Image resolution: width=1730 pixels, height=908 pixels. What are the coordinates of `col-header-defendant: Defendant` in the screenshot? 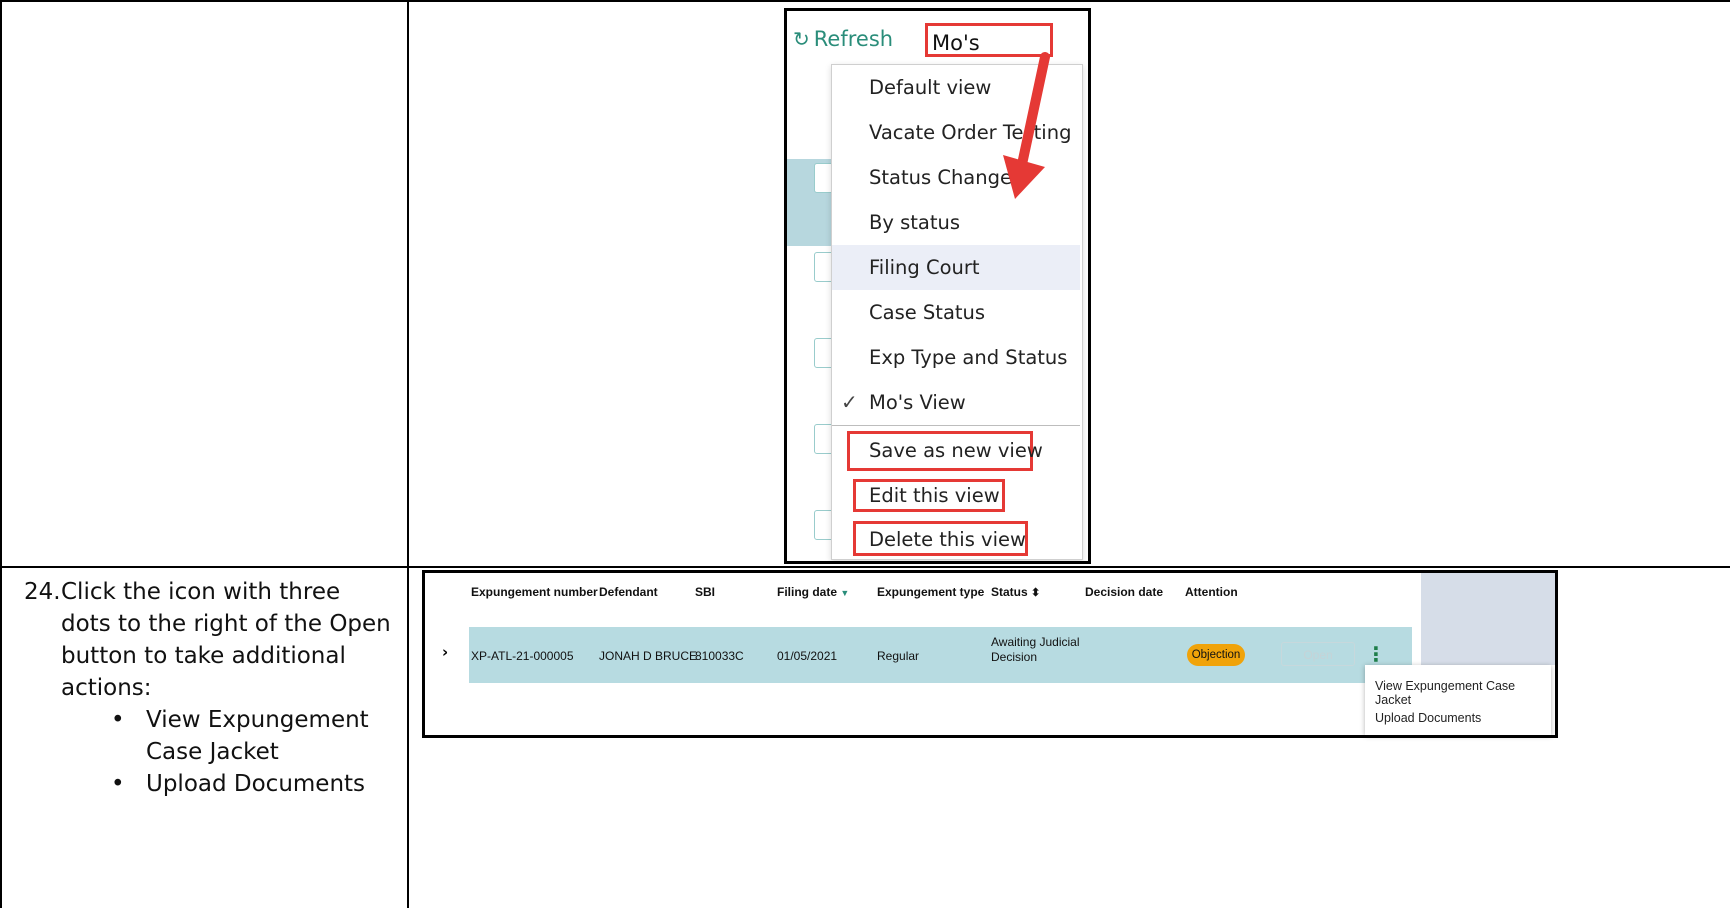 It's located at (628, 592).